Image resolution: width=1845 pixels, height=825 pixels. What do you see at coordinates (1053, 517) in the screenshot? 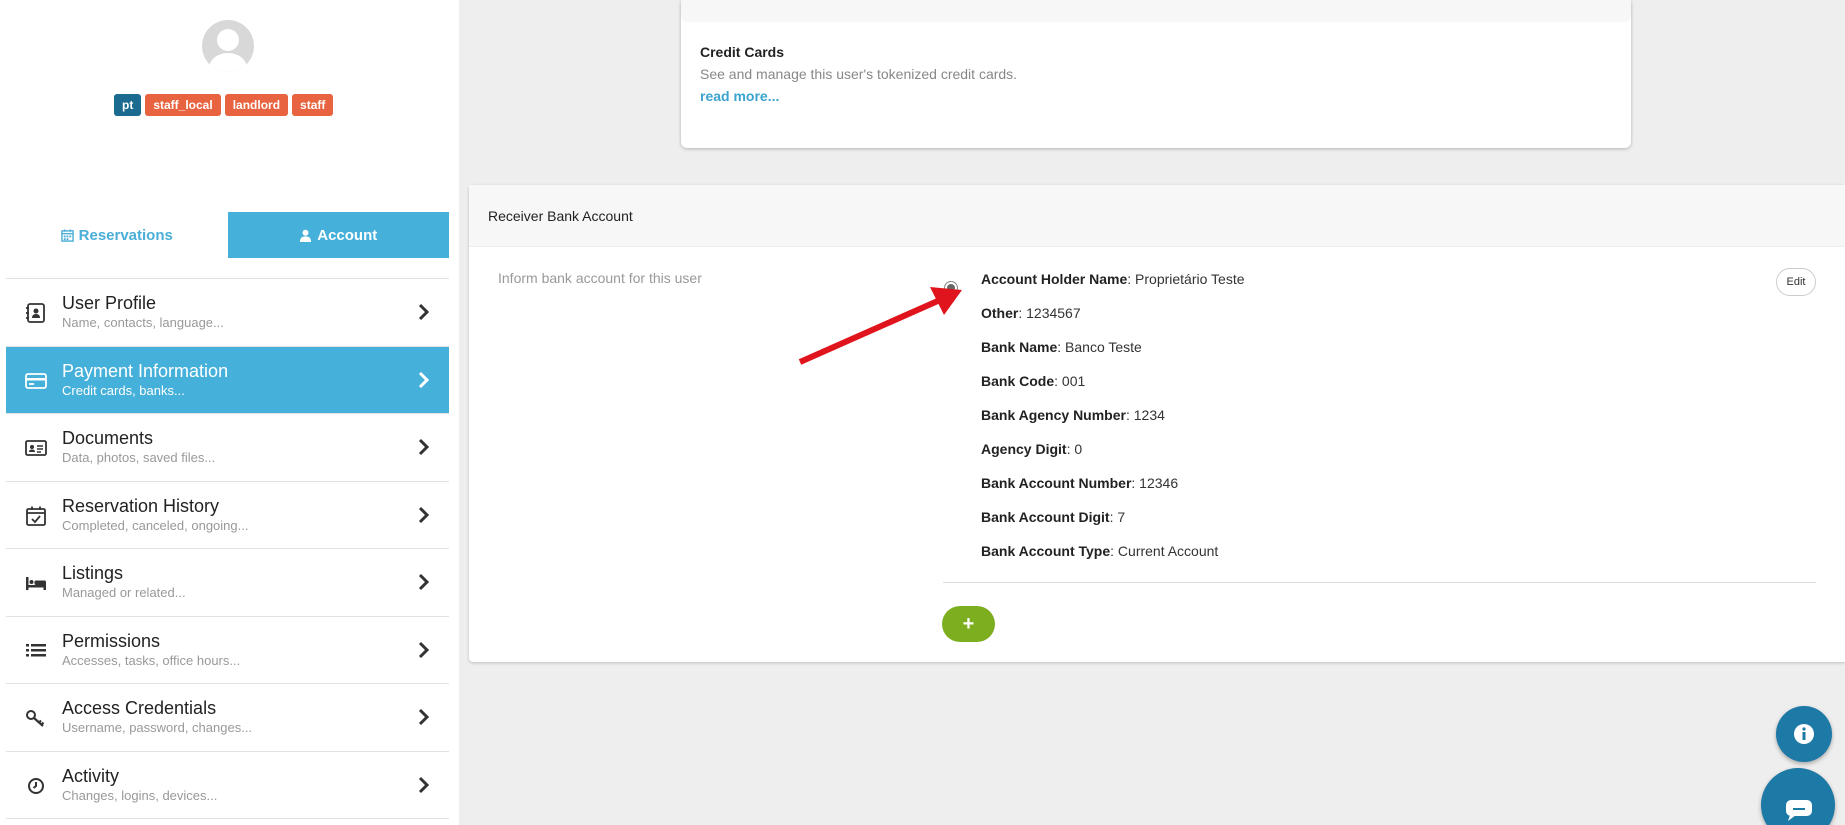
I see `field-bank-account-digit: Bank Account Digit: 7` at bounding box center [1053, 517].